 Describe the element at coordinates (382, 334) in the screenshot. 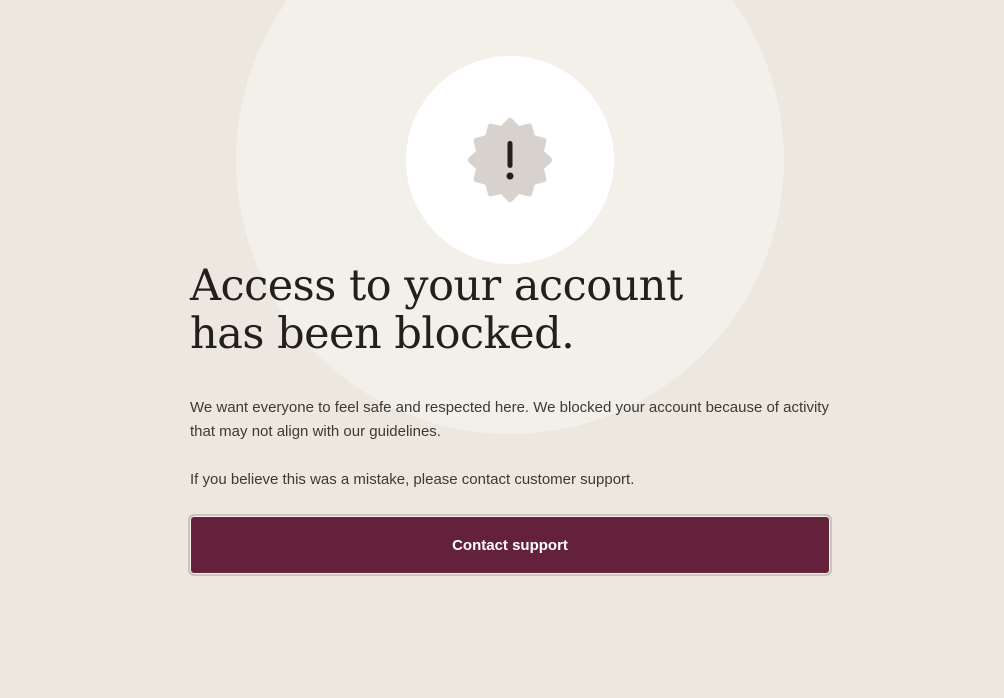

I see `title-line-2: has been blocked.` at that location.